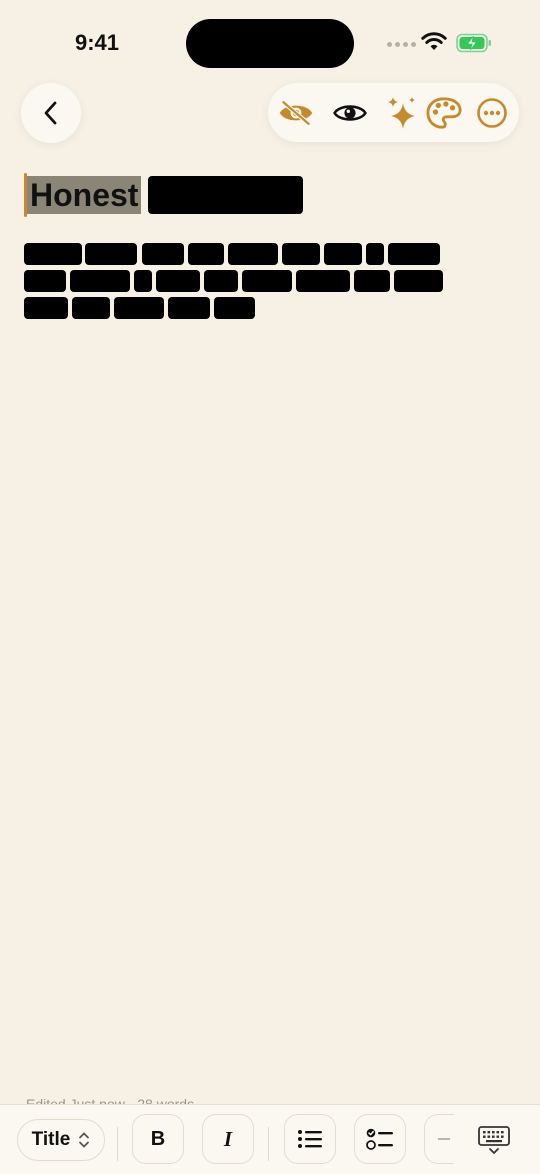 This screenshot has width=540, height=1174. Describe the element at coordinates (434, 41) in the screenshot. I see `wifi-icon` at that location.